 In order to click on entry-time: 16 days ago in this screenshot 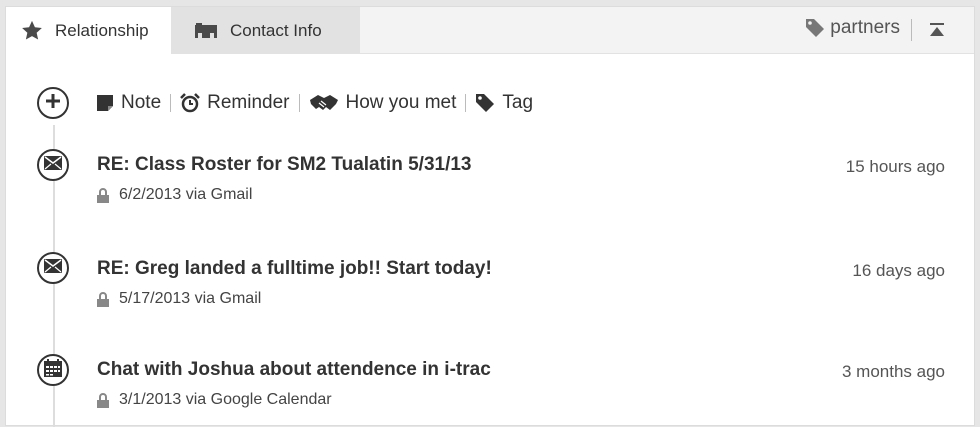, I will do `click(898, 271)`.